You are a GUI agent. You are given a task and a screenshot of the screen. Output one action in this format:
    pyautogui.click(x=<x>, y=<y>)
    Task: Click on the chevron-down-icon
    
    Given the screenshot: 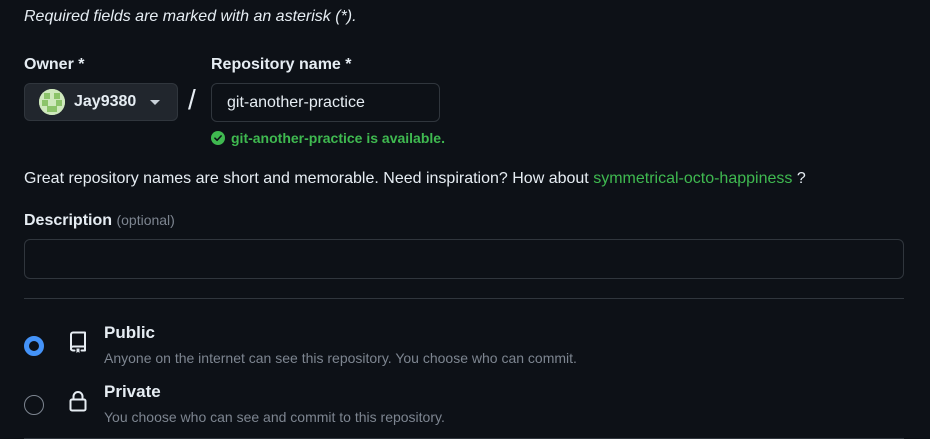 What is the action you would take?
    pyautogui.click(x=155, y=102)
    